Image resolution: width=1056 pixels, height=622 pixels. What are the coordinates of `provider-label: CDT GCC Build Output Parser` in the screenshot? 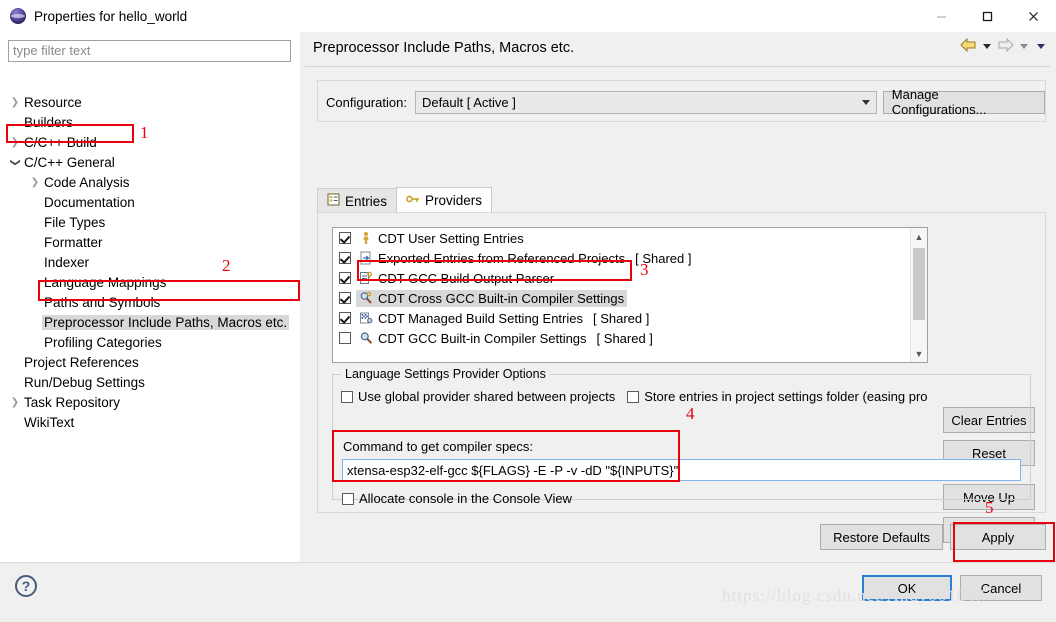 It's located at (466, 278).